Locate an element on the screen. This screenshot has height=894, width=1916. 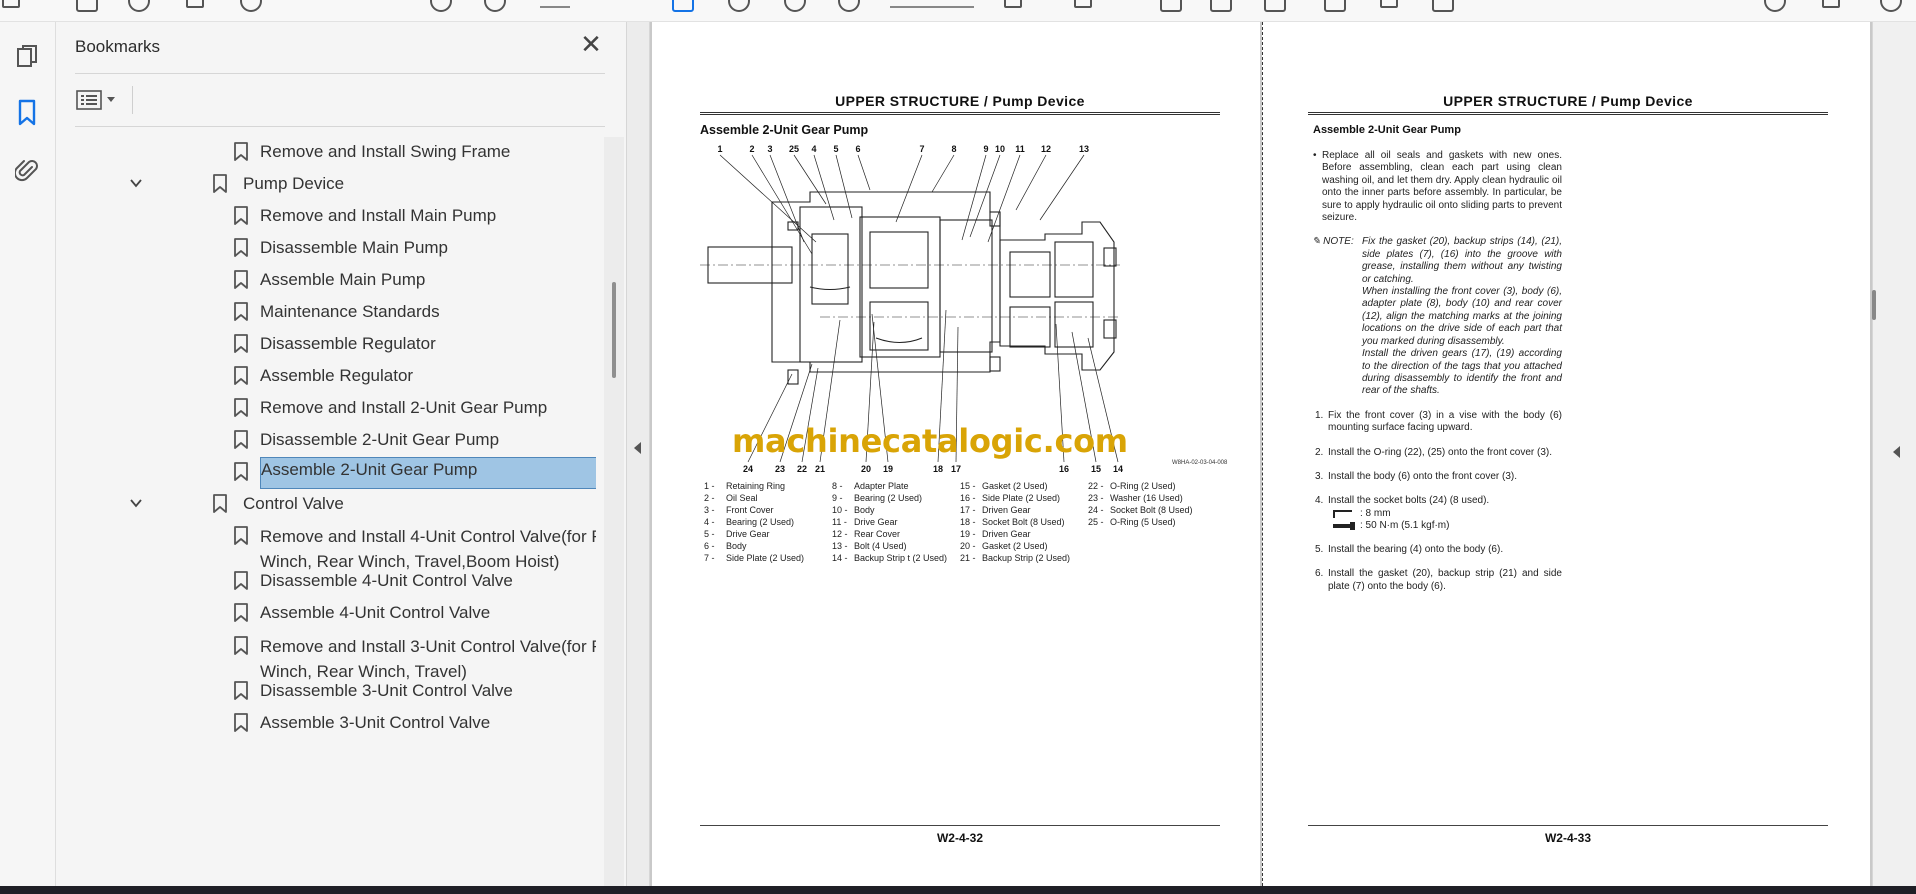
account-icon is located at coordinates (1775, 6).